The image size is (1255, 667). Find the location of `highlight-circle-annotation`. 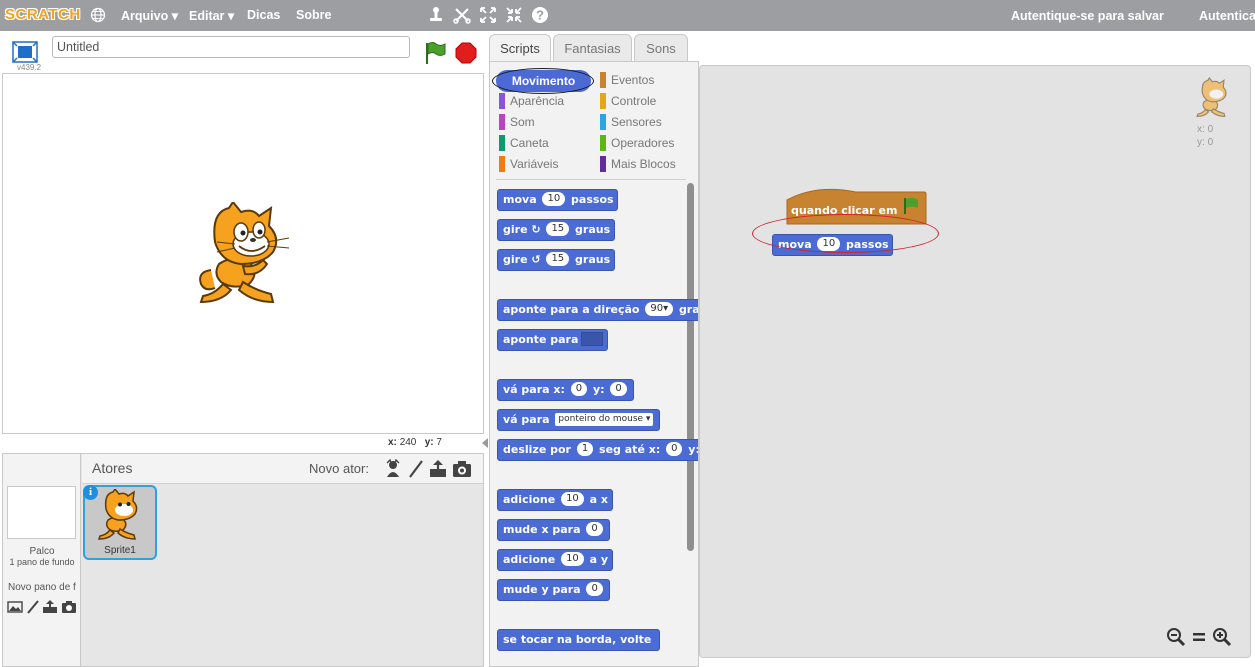

highlight-circle-annotation is located at coordinates (845, 233).